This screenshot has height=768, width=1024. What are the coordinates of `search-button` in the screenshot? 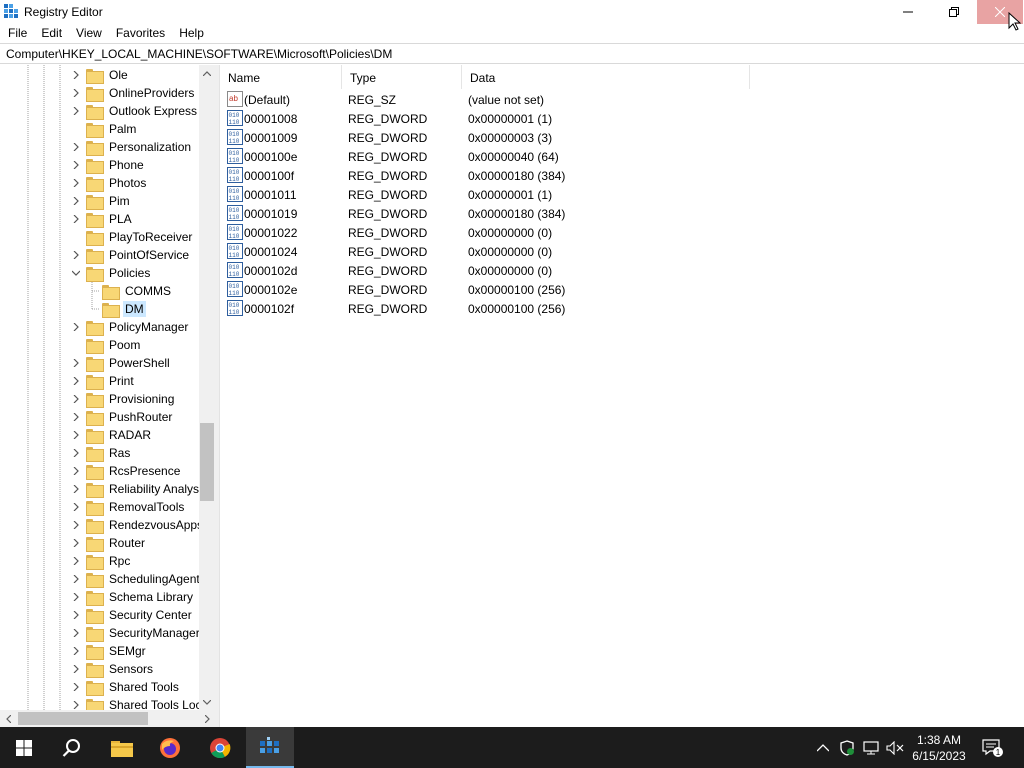 It's located at (72, 747).